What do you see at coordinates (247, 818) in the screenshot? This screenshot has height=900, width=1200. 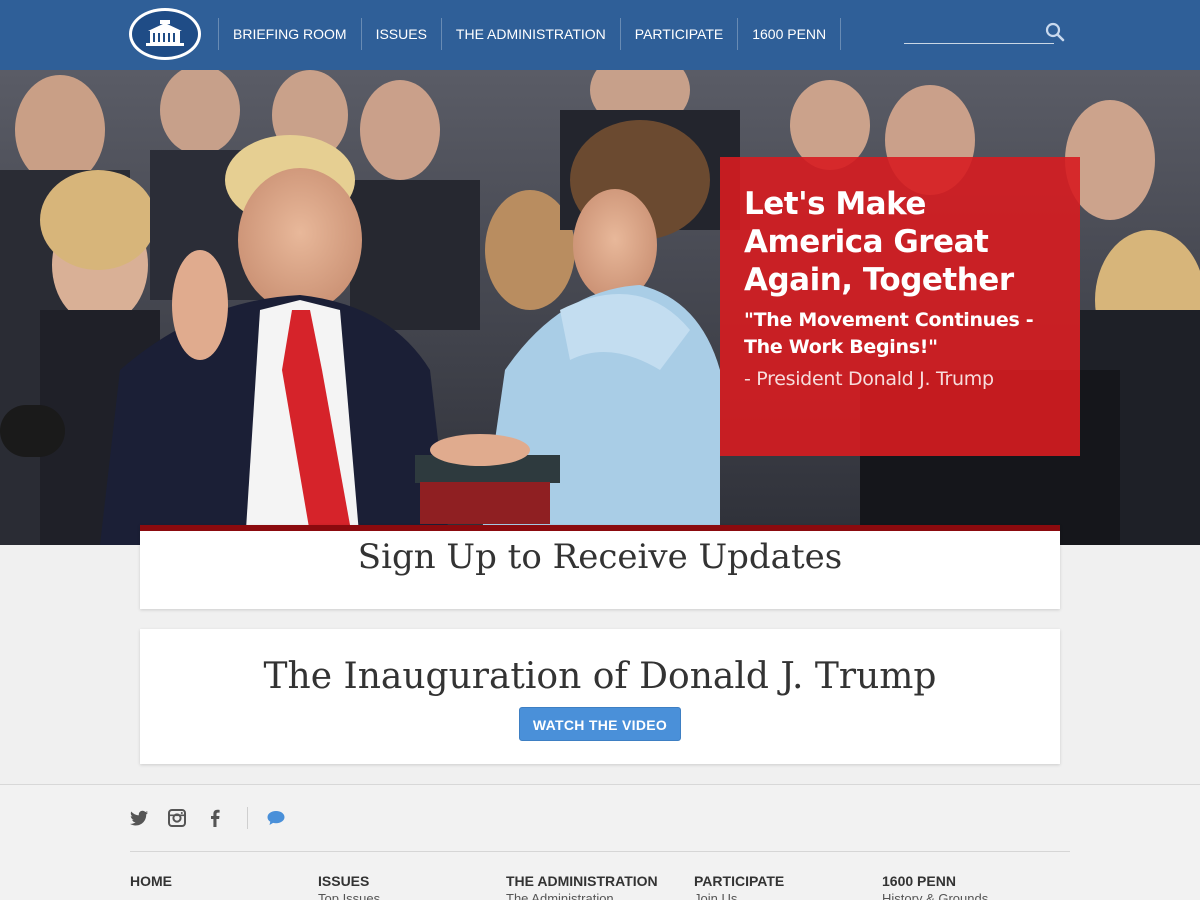 I see `social-divider` at bounding box center [247, 818].